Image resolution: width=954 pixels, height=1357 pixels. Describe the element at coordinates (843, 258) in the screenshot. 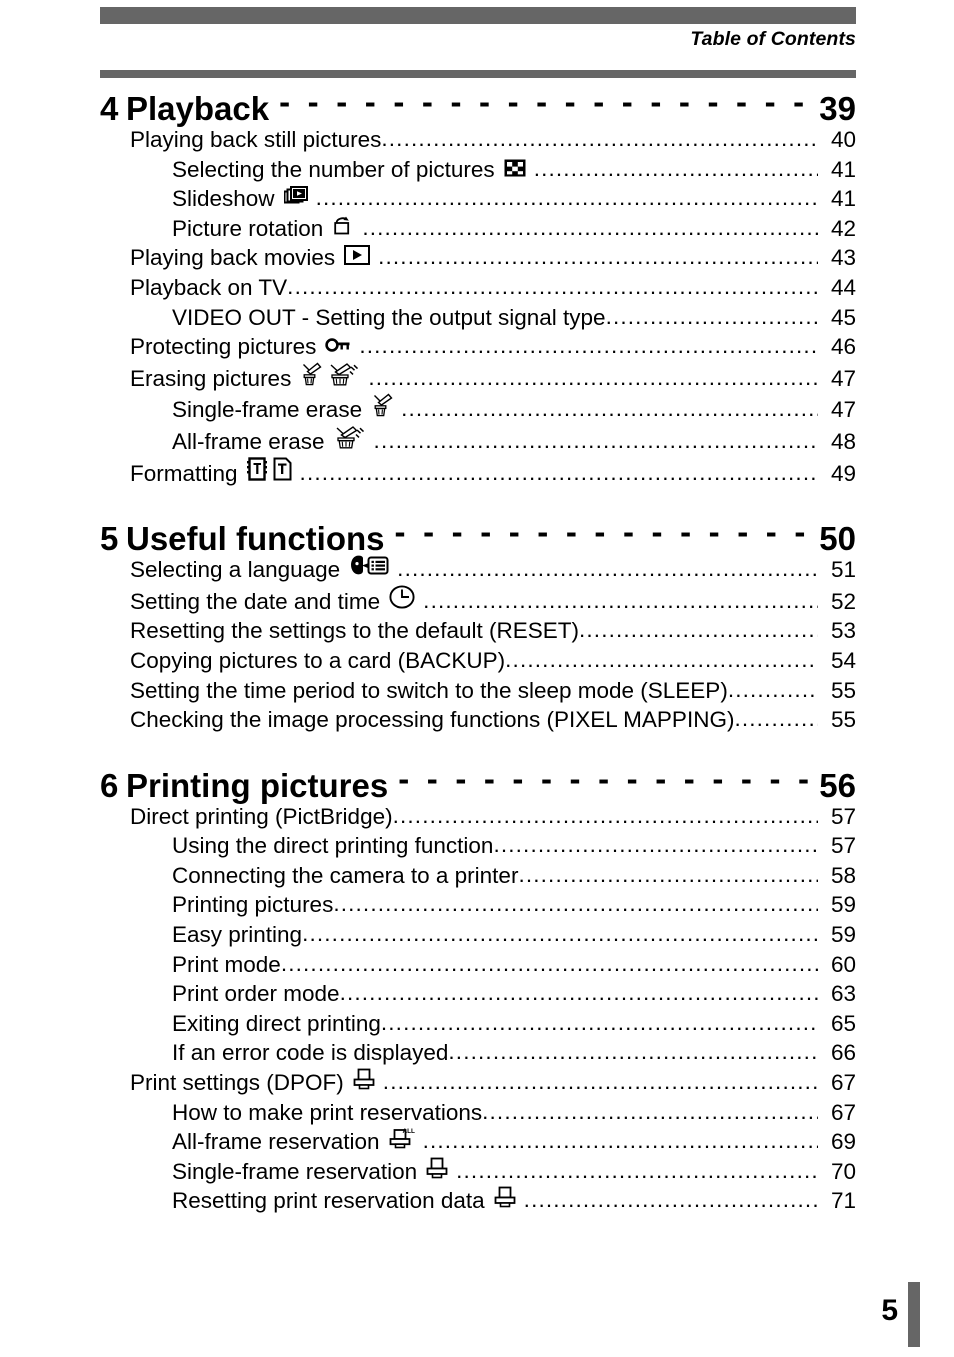

I see `toc-entry-page-number: 43` at that location.